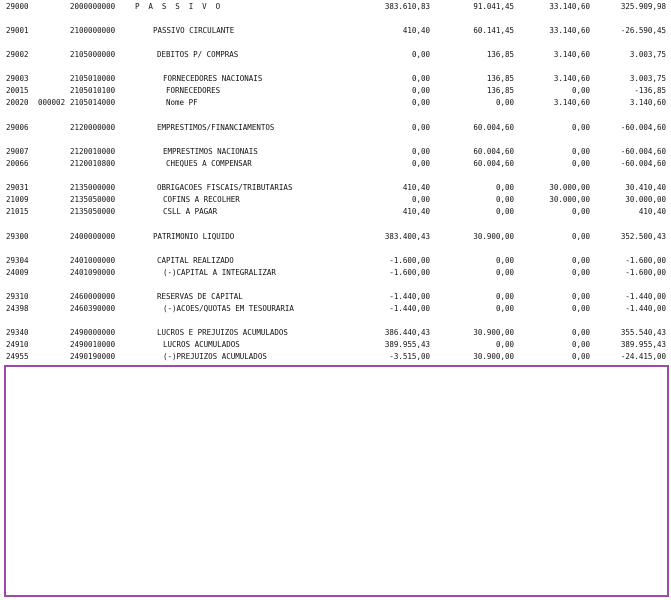 The height and width of the screenshot is (600, 671). What do you see at coordinates (17, 272) in the screenshot?
I see `account-id: 24009` at bounding box center [17, 272].